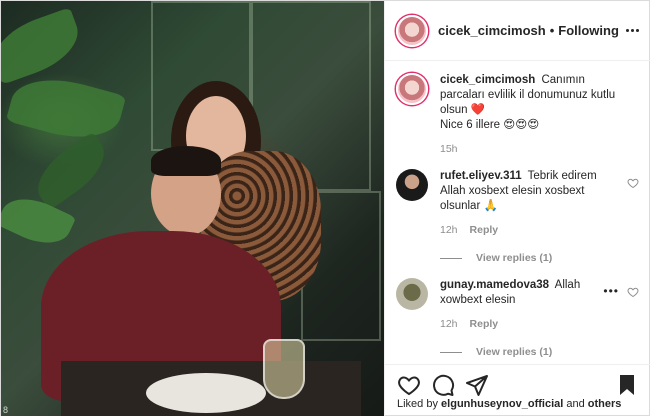  What do you see at coordinates (494, 285) in the screenshot?
I see `comment-username: gunay.mamedova38` at bounding box center [494, 285].